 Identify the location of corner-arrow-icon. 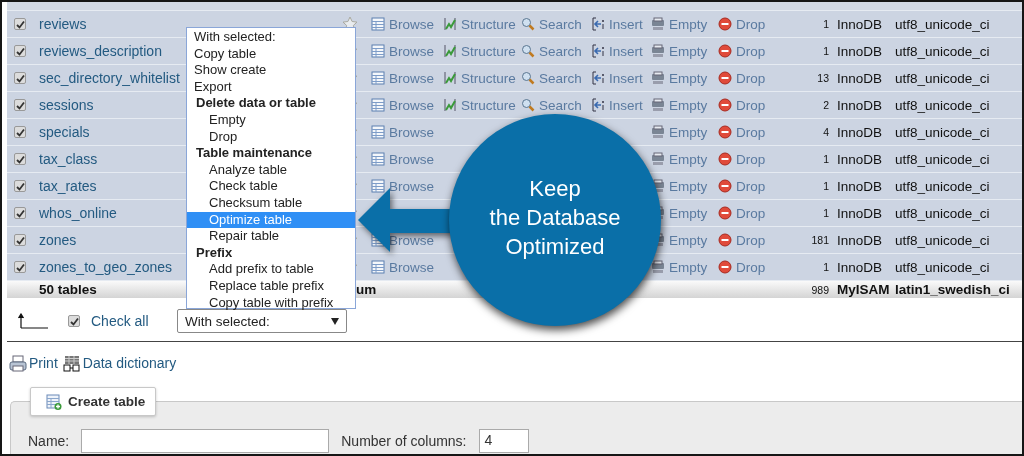
(33, 321).